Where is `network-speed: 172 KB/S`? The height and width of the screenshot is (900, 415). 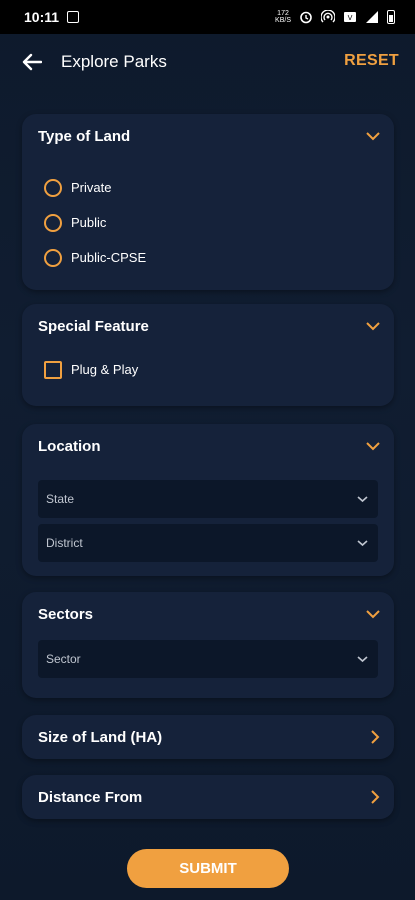
network-speed: 172 KB/S is located at coordinates (283, 17).